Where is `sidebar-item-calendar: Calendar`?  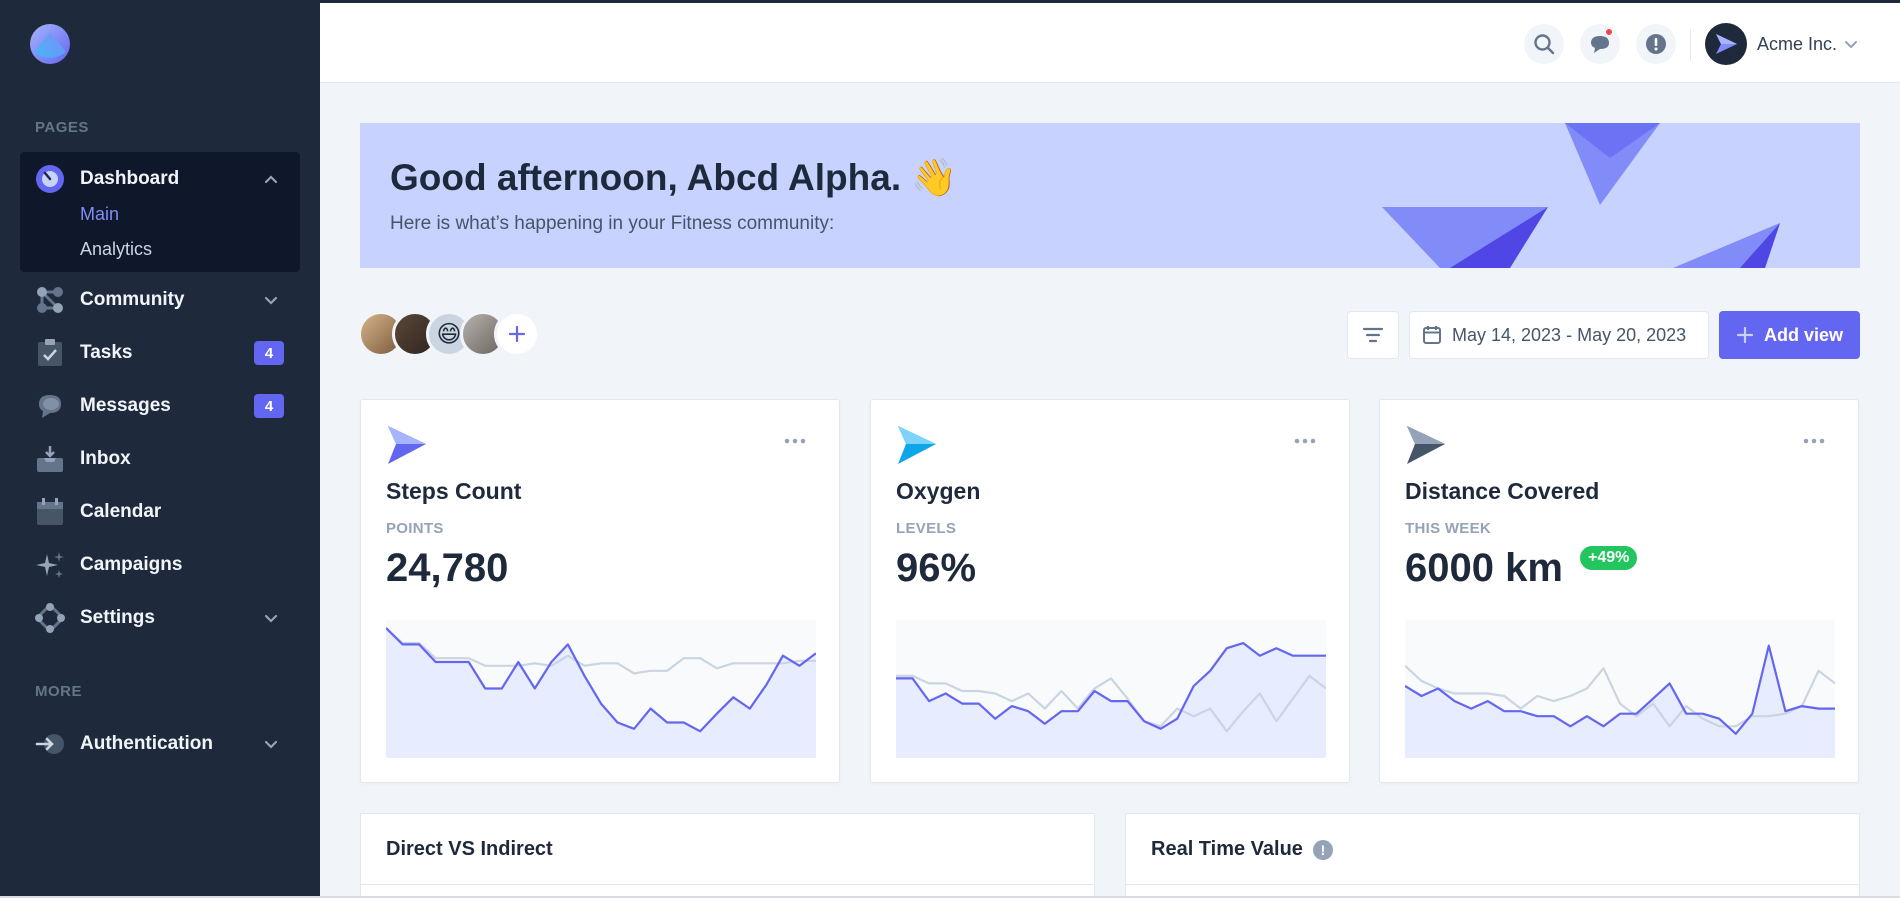
sidebar-item-calendar: Calendar is located at coordinates (162, 512).